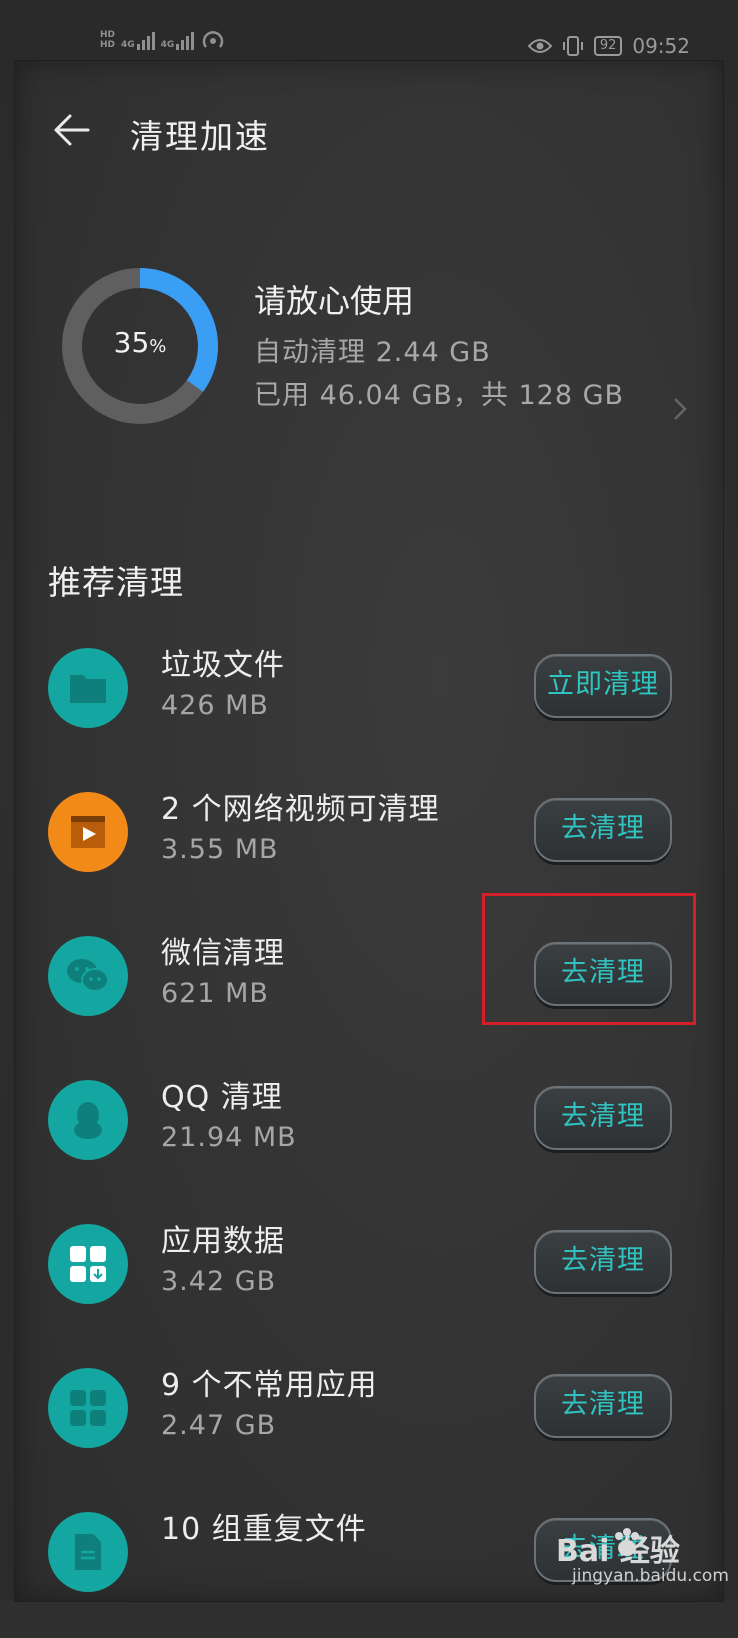 This screenshot has width=738, height=1638. What do you see at coordinates (223, 665) in the screenshot?
I see `item-name: 垃圾文件` at bounding box center [223, 665].